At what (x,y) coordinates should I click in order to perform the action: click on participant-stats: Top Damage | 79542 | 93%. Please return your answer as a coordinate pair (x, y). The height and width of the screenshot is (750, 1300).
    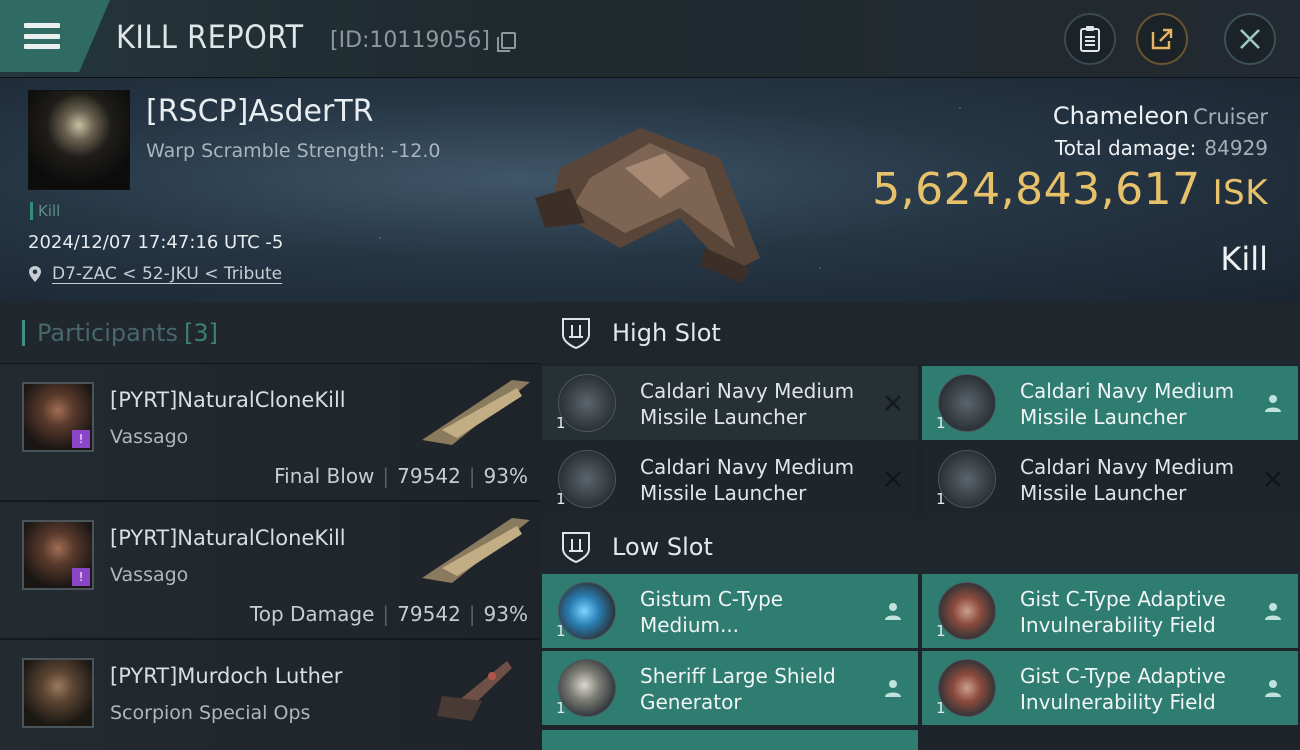
    Looking at the image, I should click on (388, 614).